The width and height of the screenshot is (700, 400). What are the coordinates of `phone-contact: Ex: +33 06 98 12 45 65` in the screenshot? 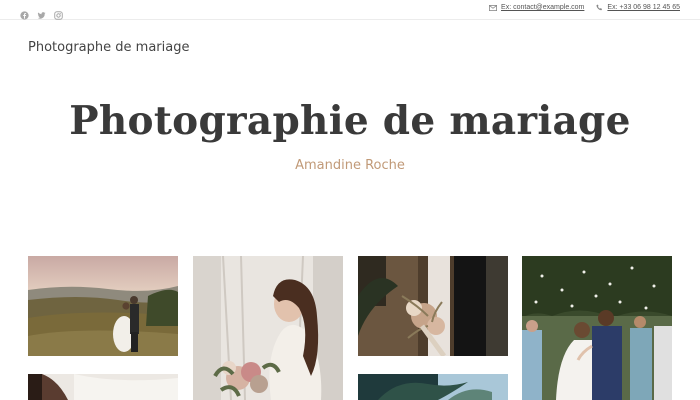 It's located at (638, 7).